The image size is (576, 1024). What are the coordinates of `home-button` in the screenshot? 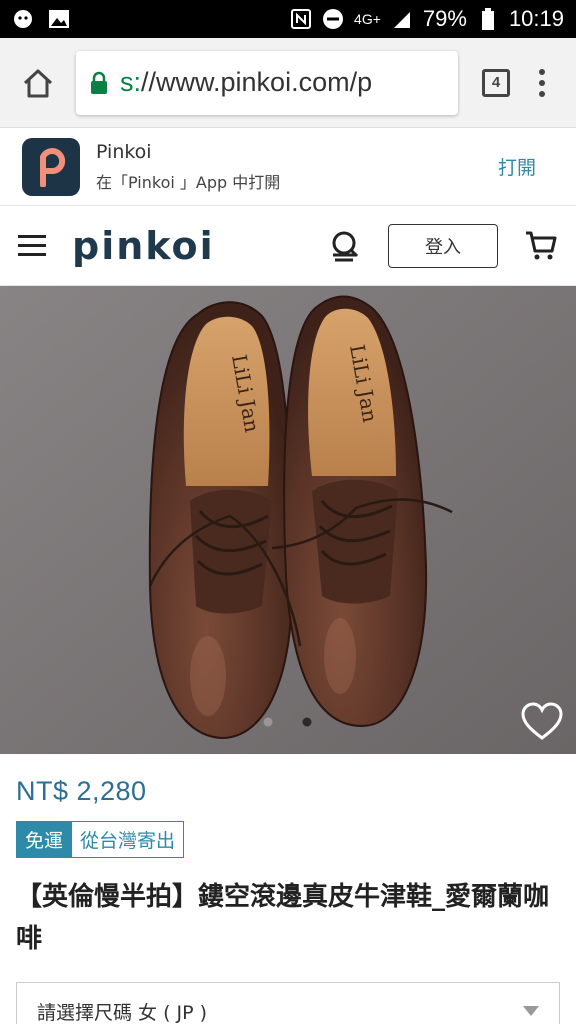 It's located at (38, 83).